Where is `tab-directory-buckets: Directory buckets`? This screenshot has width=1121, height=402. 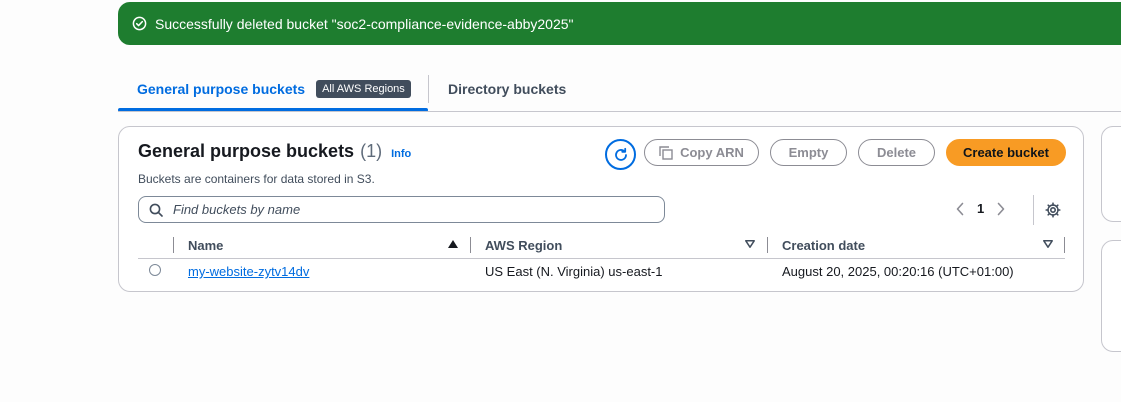 tab-directory-buckets: Directory buckets is located at coordinates (507, 89).